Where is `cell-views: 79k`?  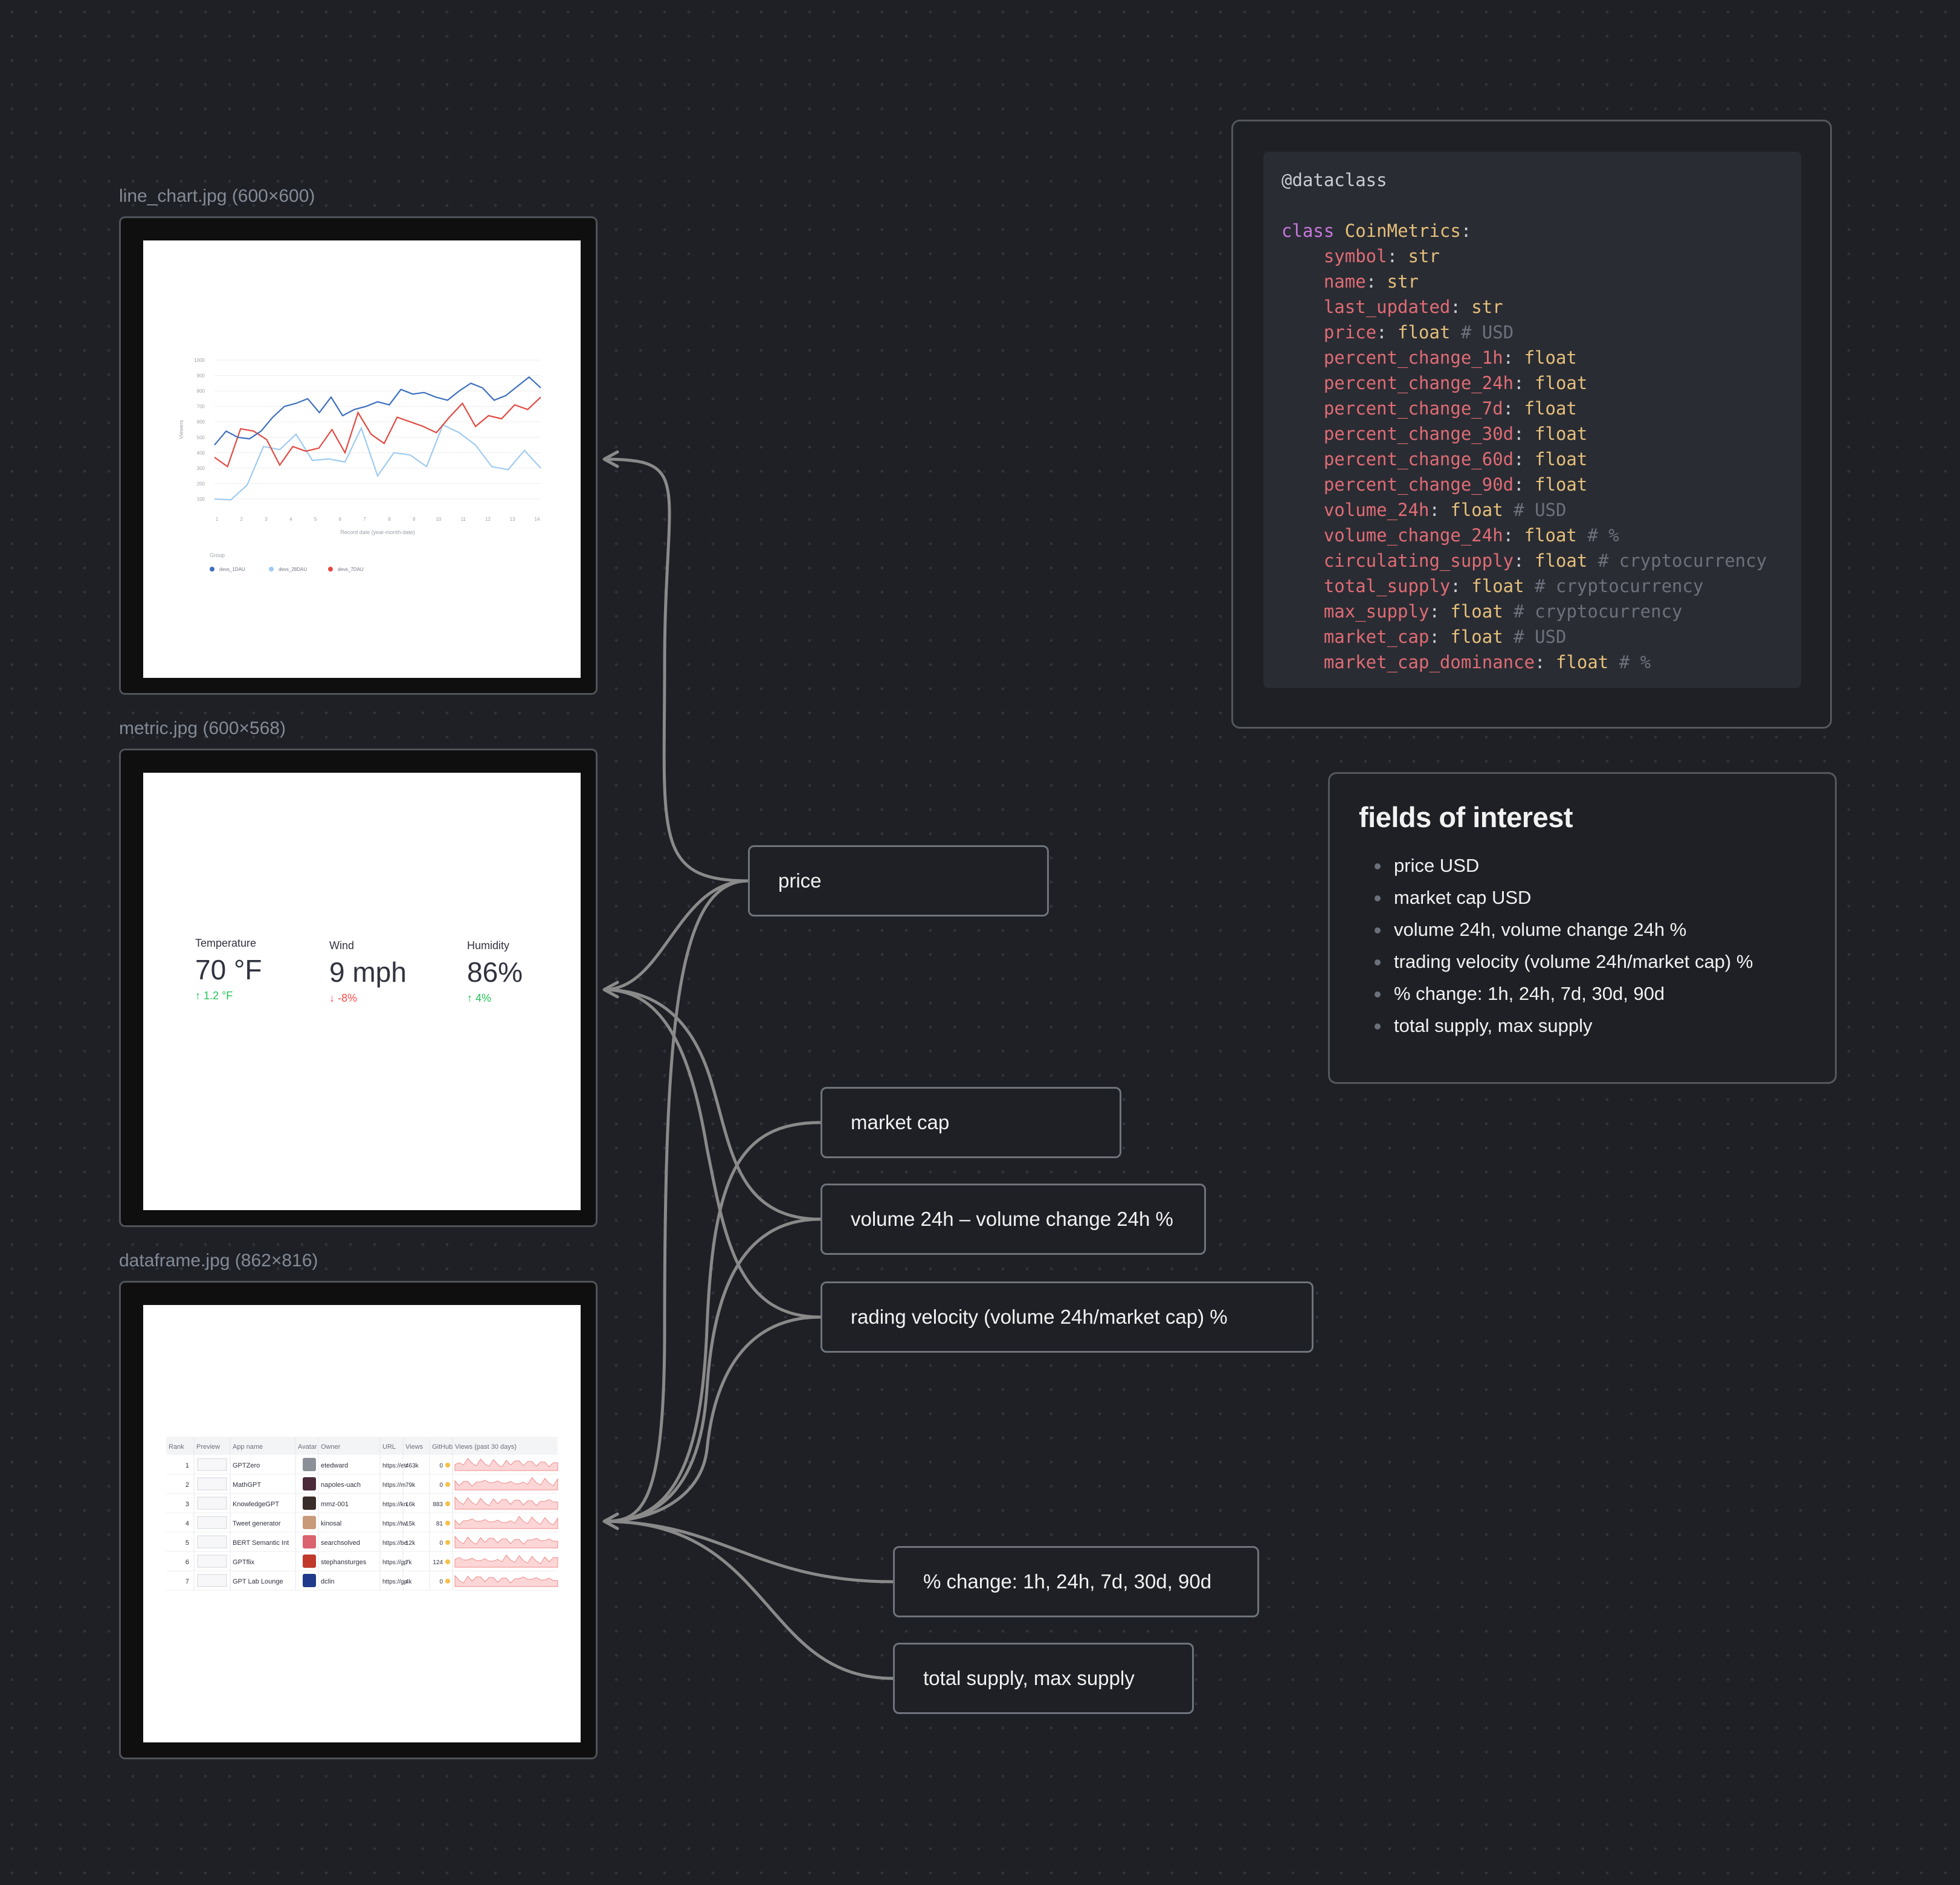 cell-views: 79k is located at coordinates (410, 1485).